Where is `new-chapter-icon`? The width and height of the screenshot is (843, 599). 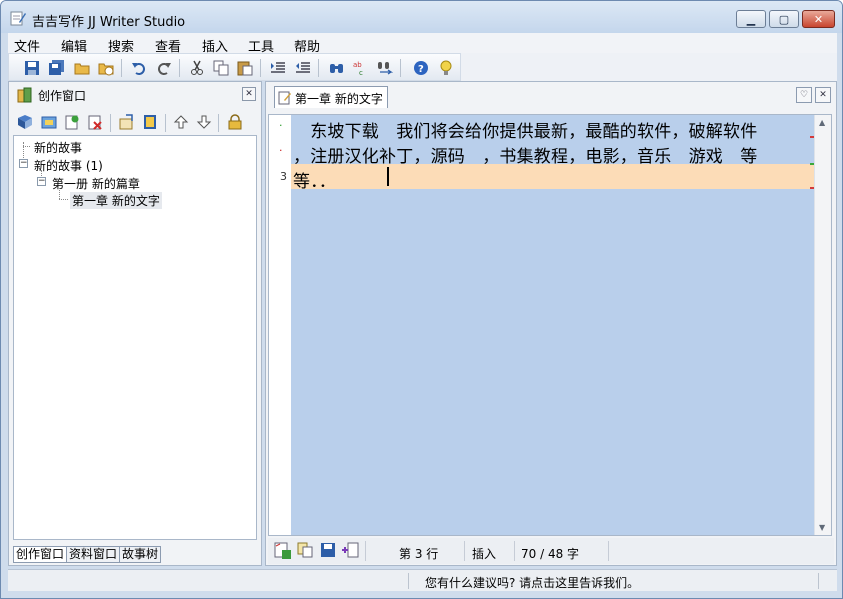
new-chapter-icon is located at coordinates (72, 122).